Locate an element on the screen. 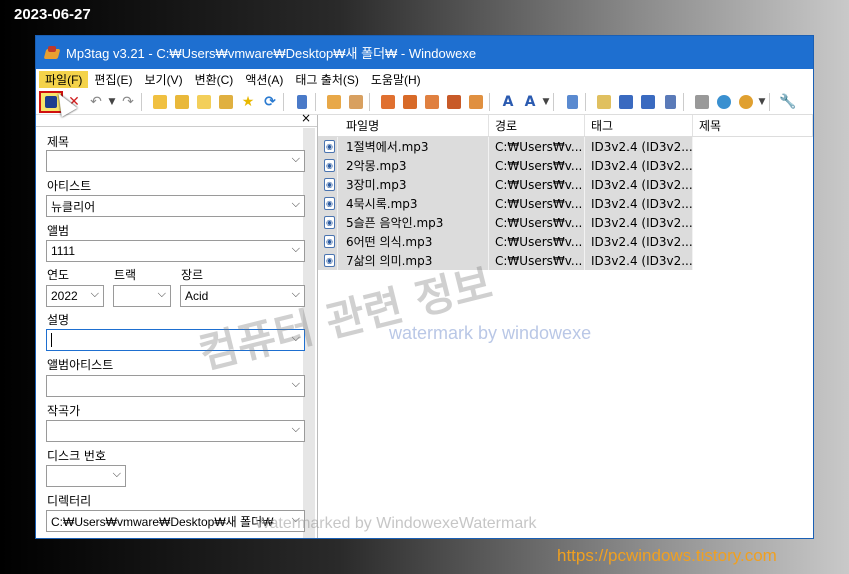  favorite-folder-icon is located at coordinates (204, 102).